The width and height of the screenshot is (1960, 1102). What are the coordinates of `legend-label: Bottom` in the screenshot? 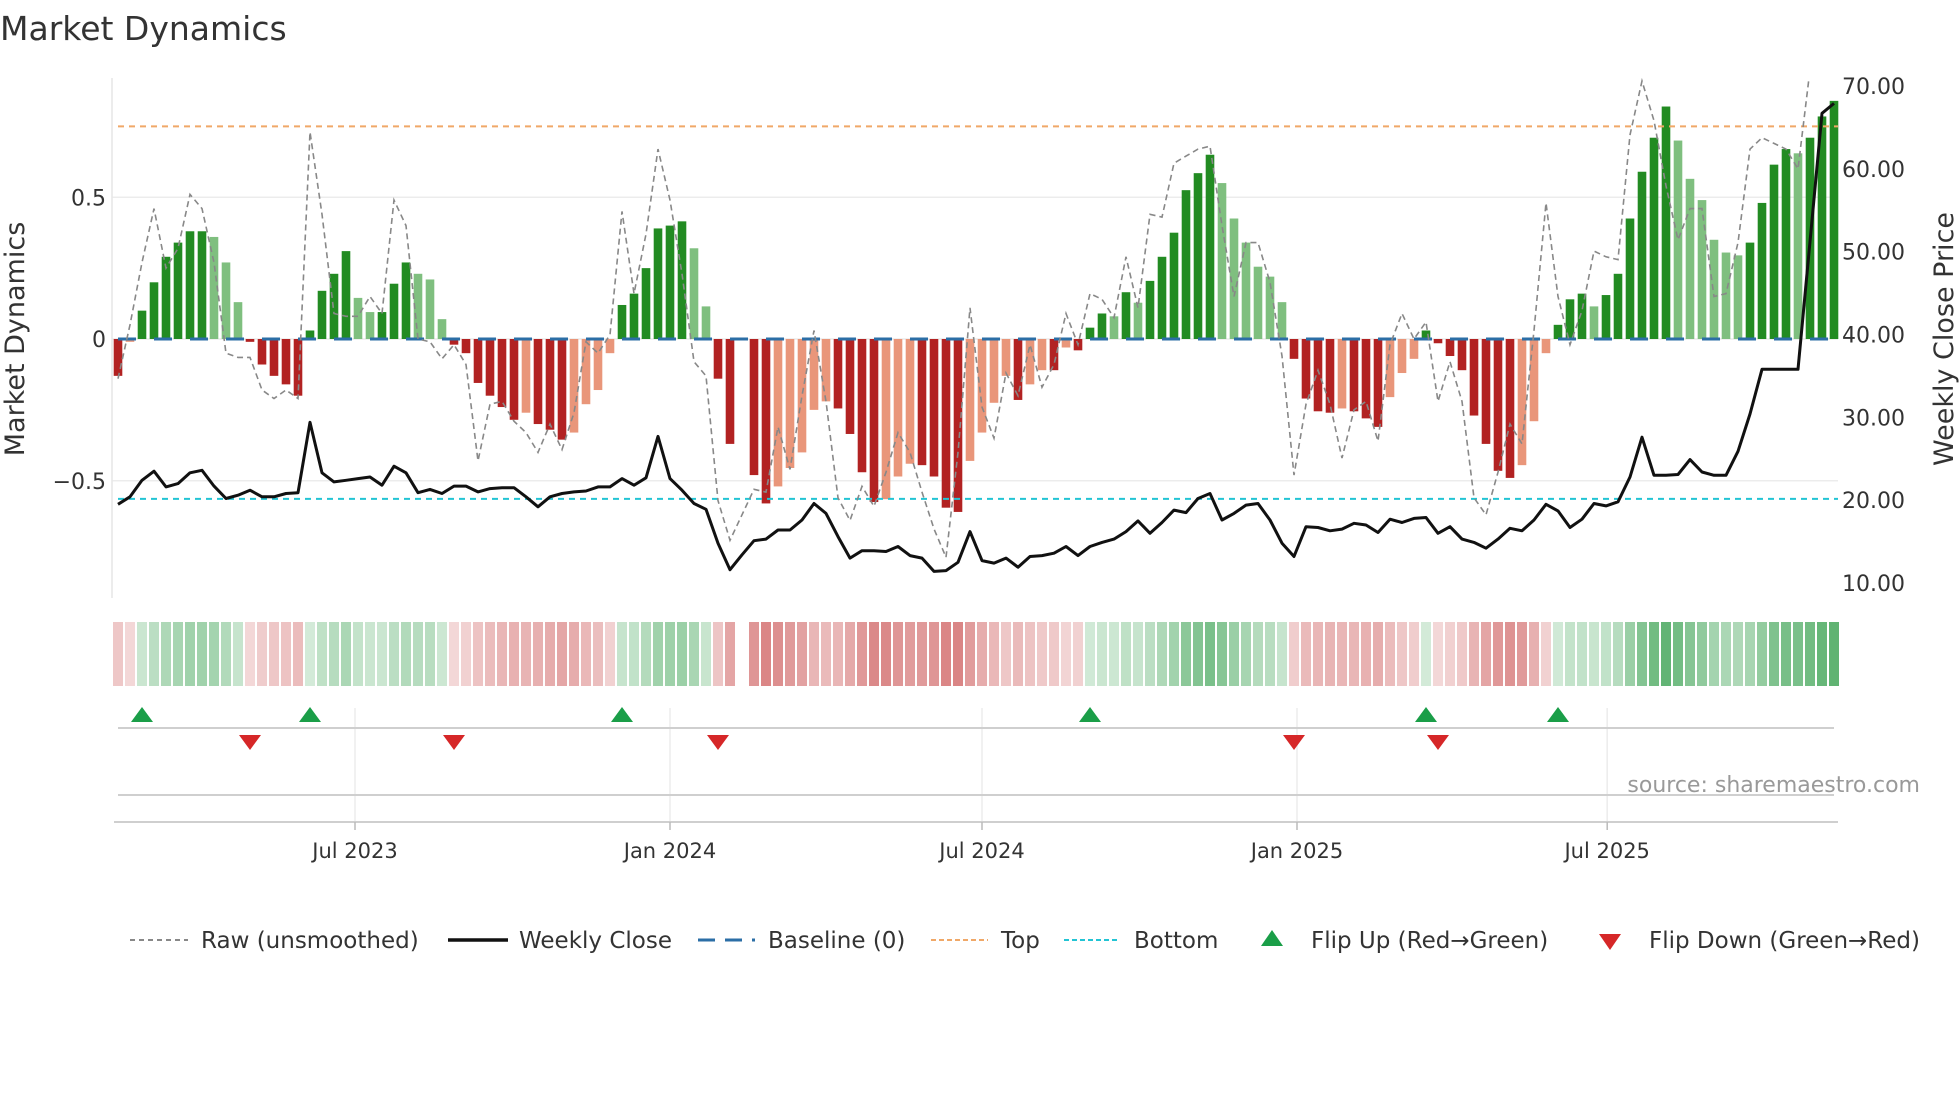 It's located at (1176, 941).